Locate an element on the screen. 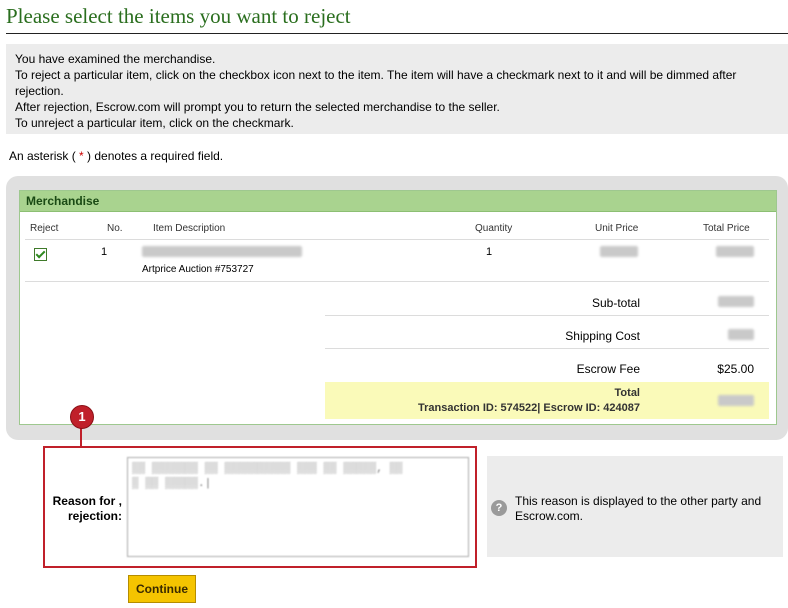 The width and height of the screenshot is (788, 608). item-unit-price-redacted is located at coordinates (619, 253).